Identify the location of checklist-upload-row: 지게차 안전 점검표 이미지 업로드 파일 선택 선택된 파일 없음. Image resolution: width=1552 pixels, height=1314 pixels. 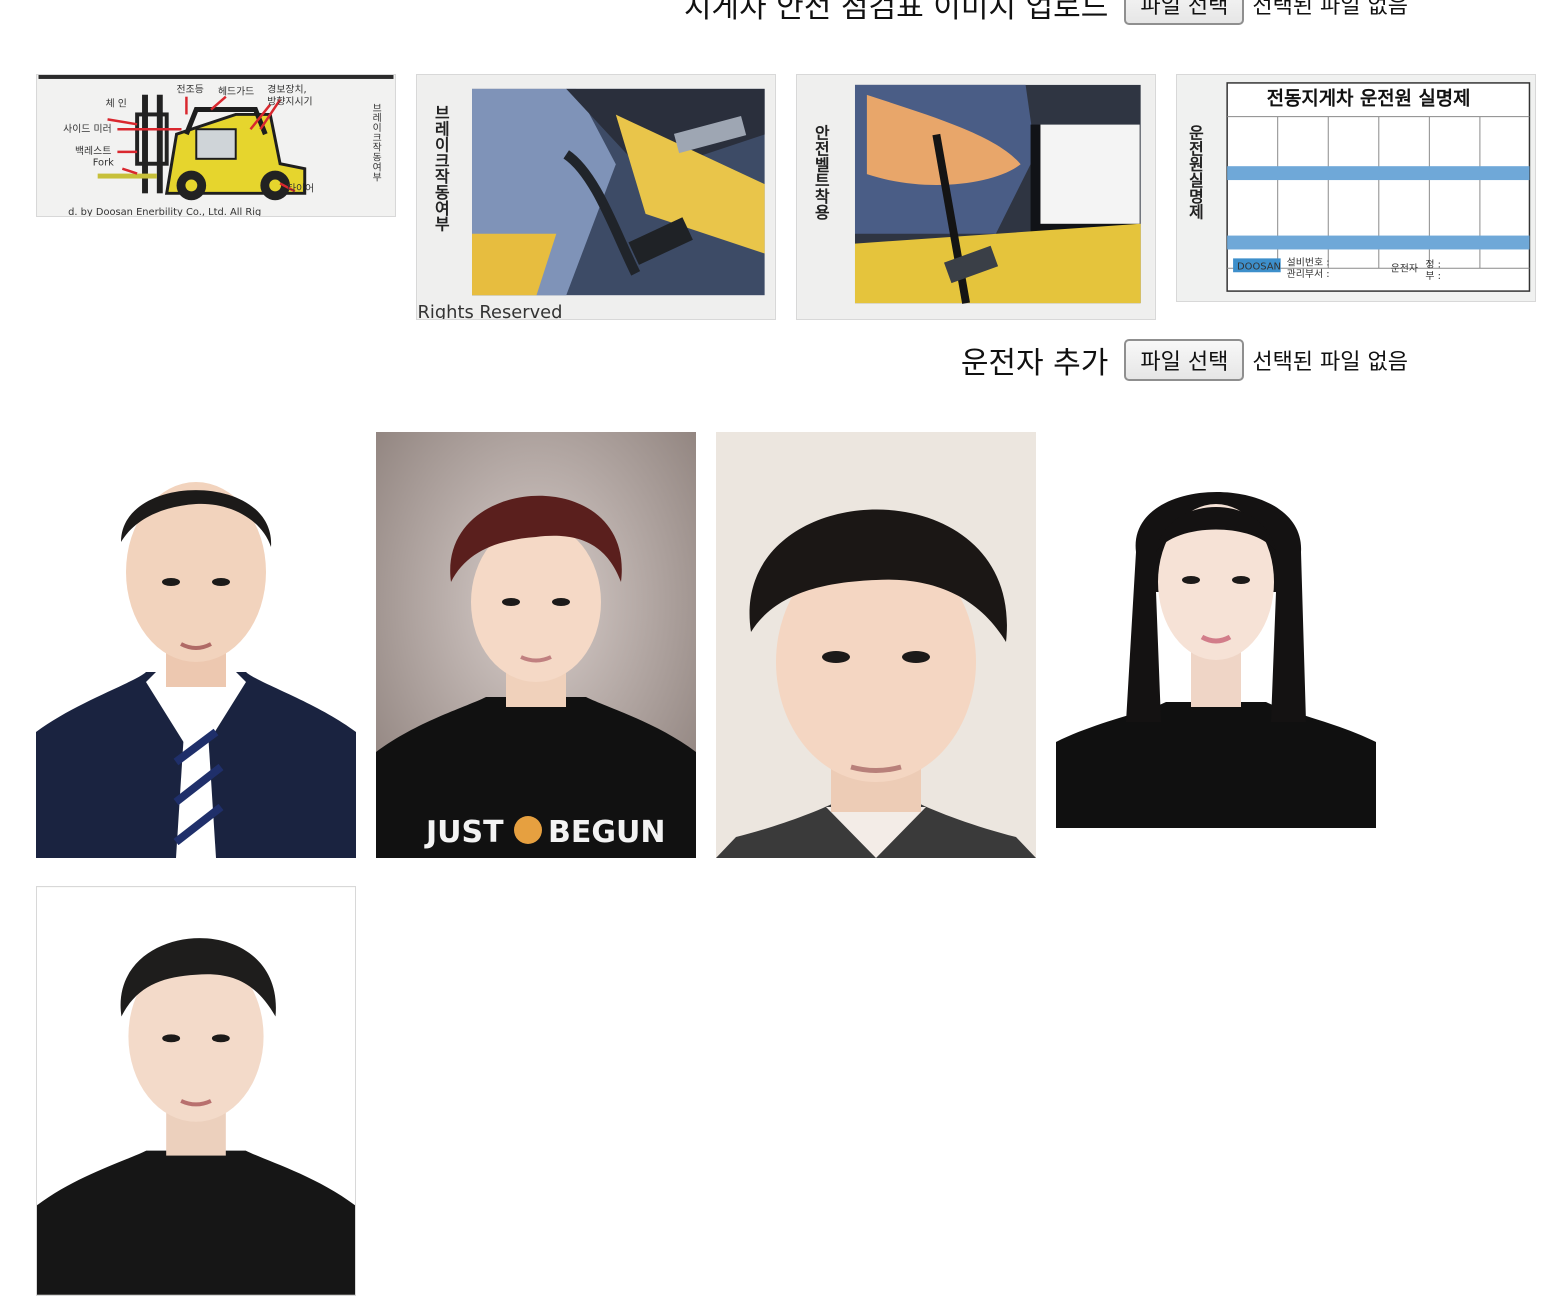
(1046, 13).